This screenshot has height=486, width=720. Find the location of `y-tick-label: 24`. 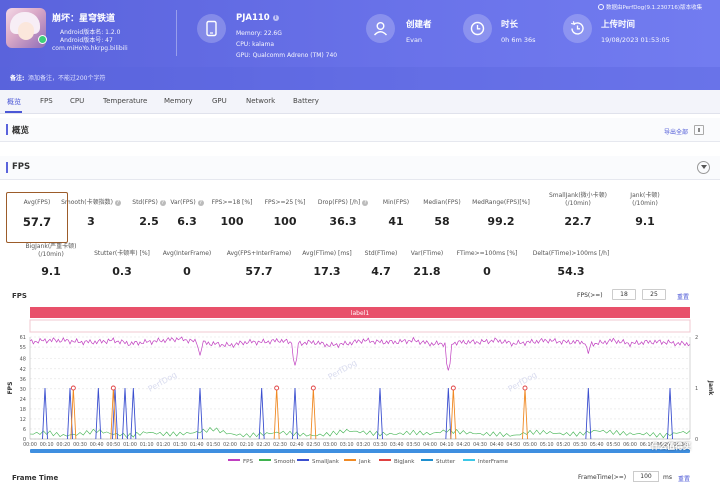

y-tick-label: 24 is located at coordinates (23, 400).